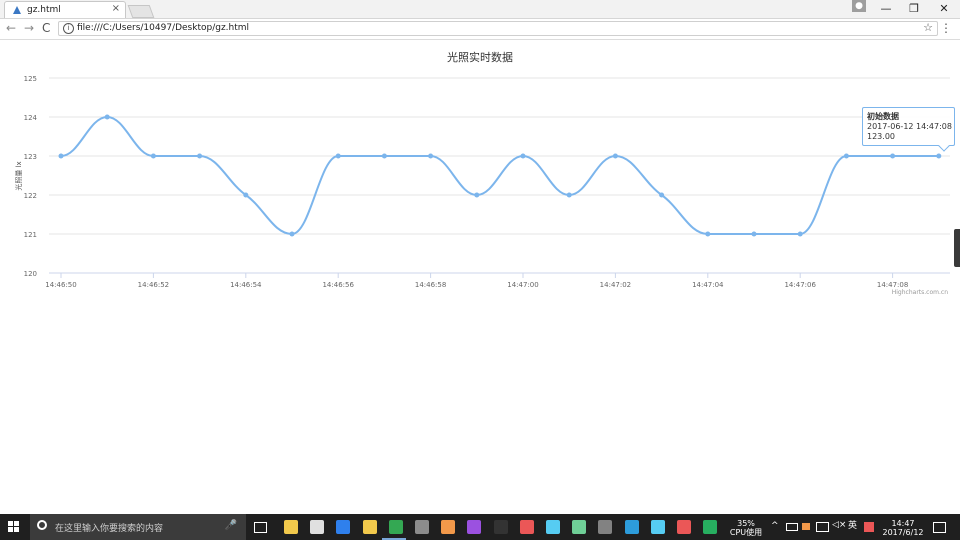 The width and height of the screenshot is (960, 540). What do you see at coordinates (30, 157) in the screenshot?
I see `y-tick-label: 123` at bounding box center [30, 157].